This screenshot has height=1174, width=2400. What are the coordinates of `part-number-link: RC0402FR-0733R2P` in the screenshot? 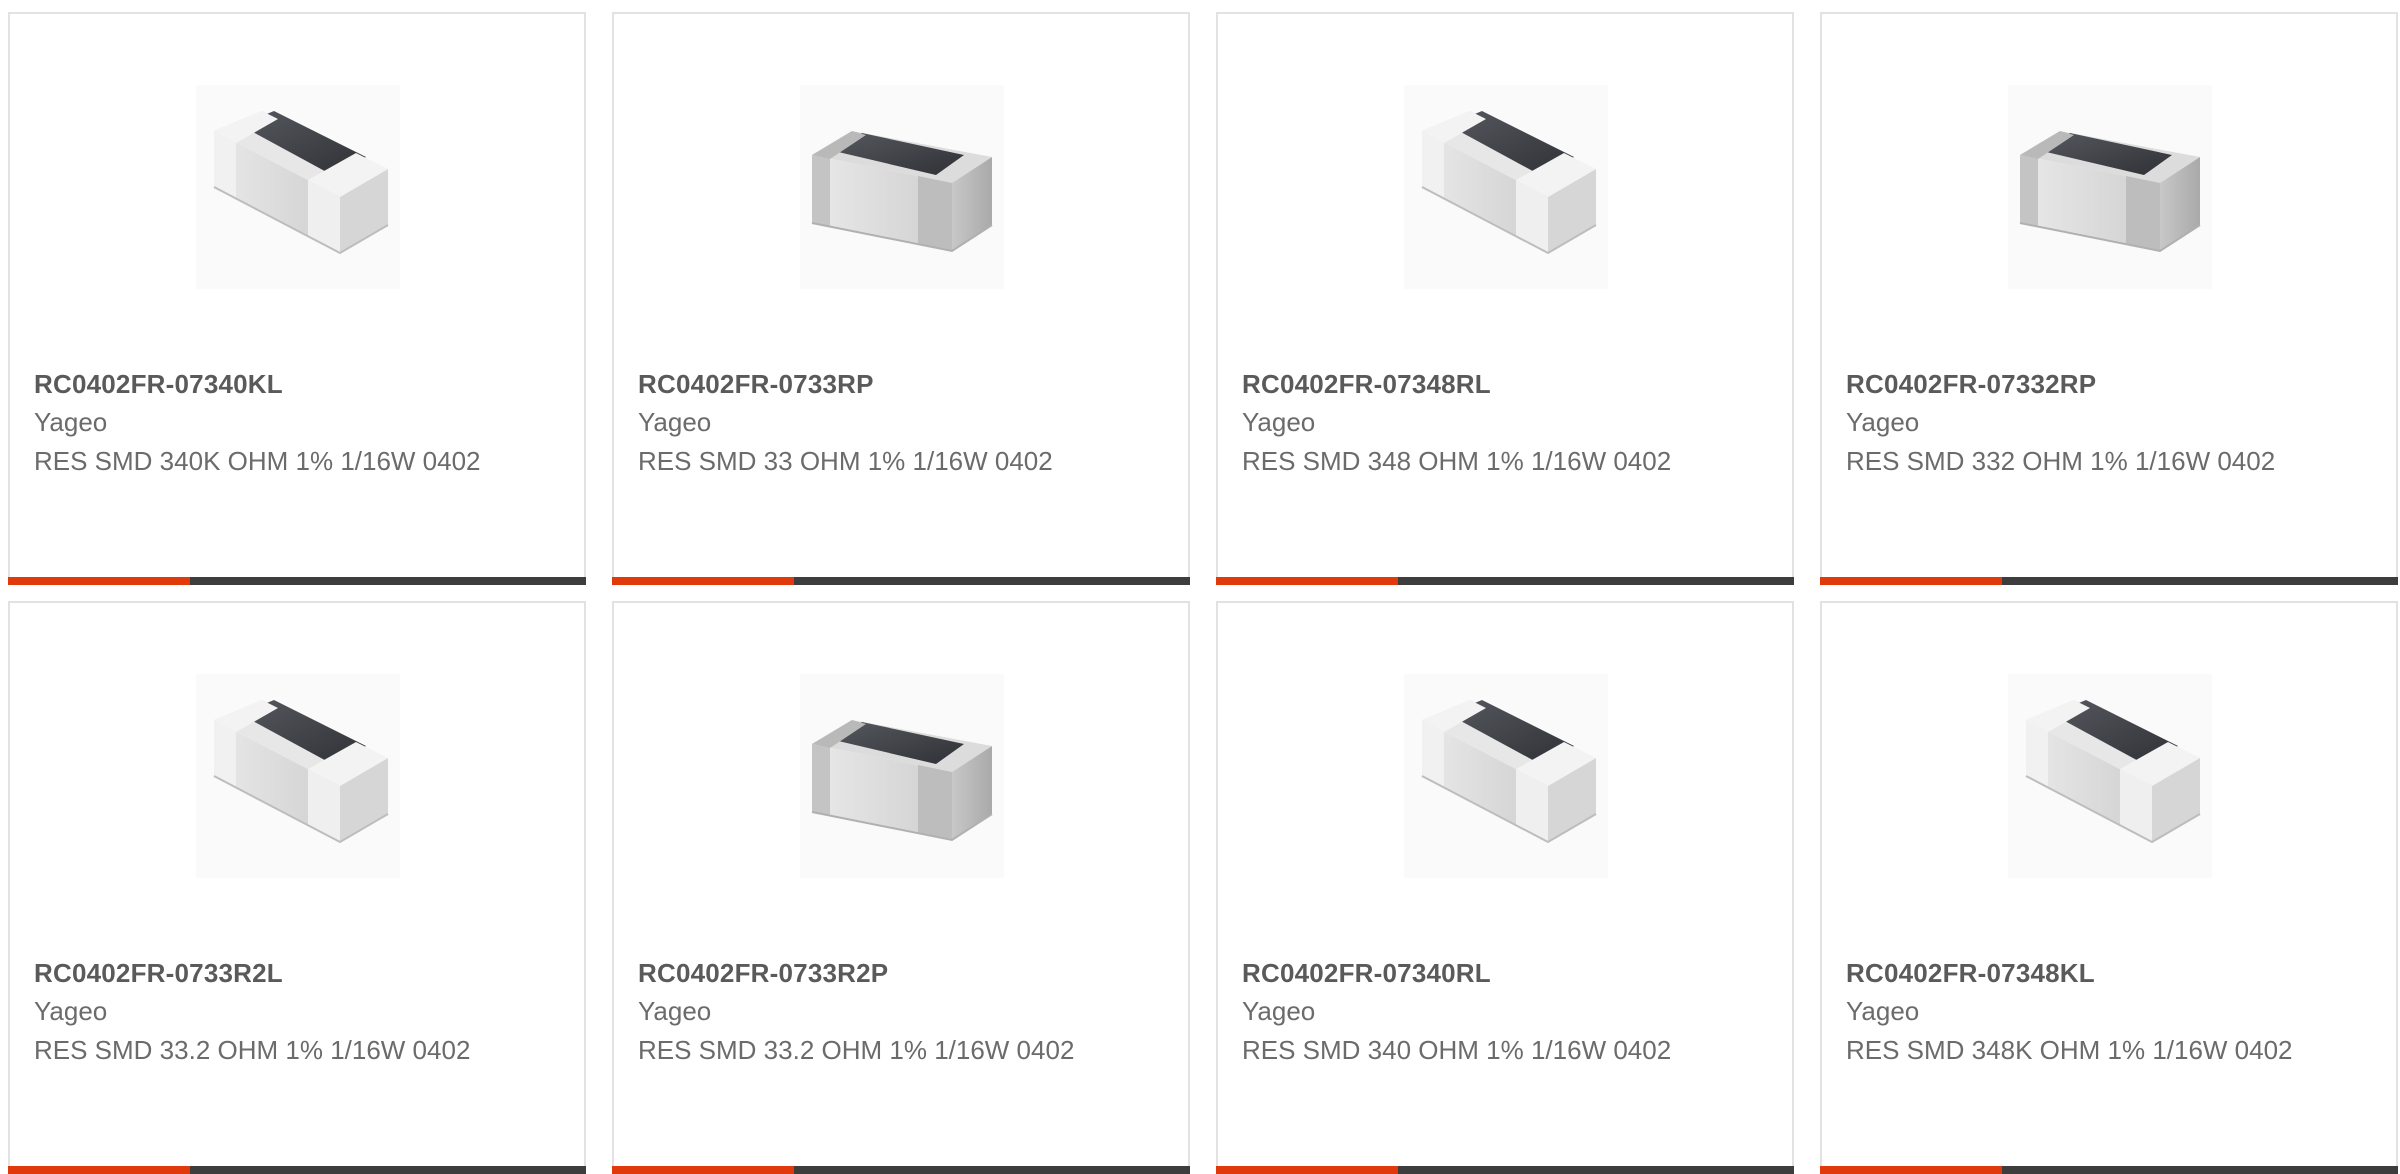 It's located at (763, 973).